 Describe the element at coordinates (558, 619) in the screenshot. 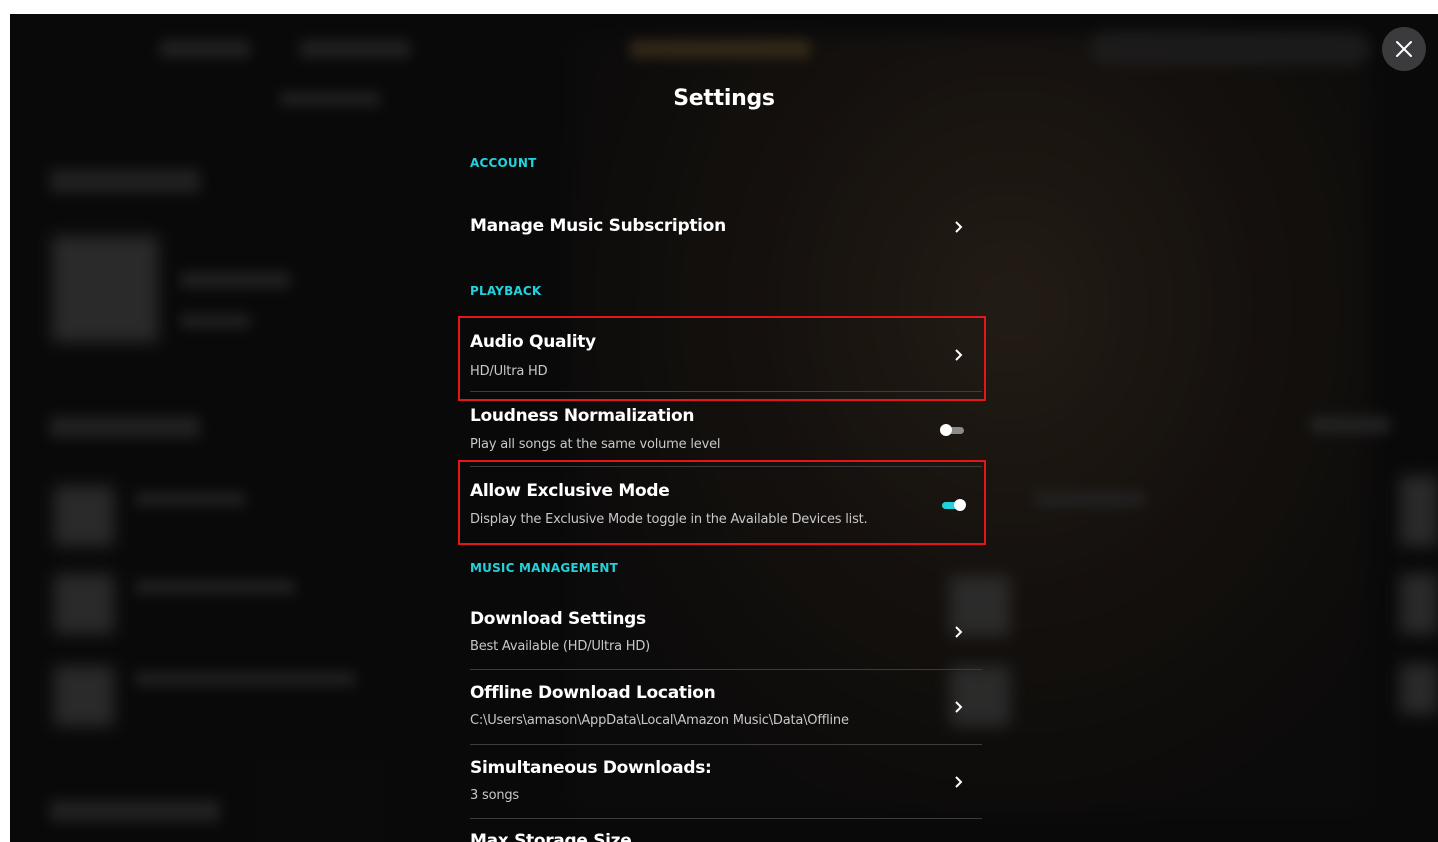

I see `row-title: Download Settings` at that location.